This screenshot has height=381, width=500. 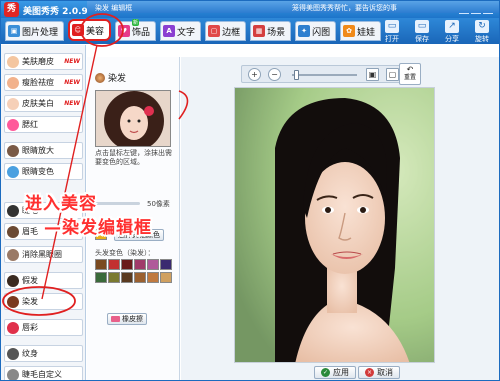 What do you see at coordinates (98, 228) in the screenshot?
I see `annotation-text-2: —染发编辑框` at bounding box center [98, 228].